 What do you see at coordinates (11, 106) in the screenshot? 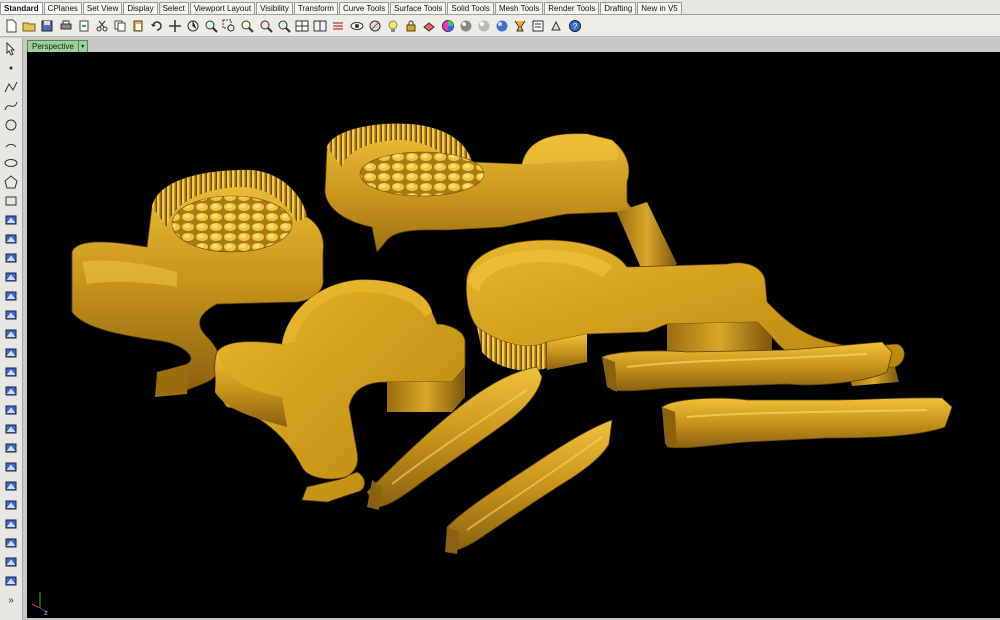
I see `curve-icon` at bounding box center [11, 106].